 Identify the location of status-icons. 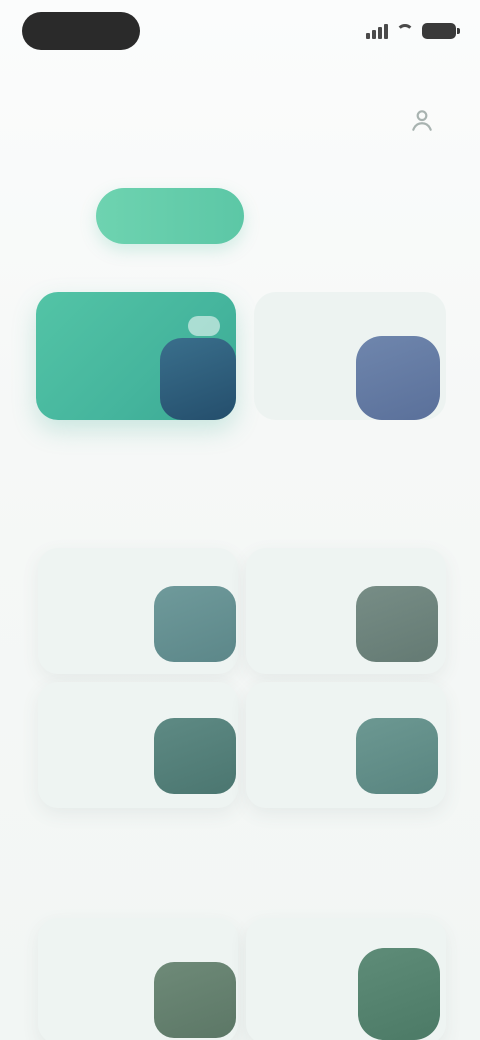
(413, 31).